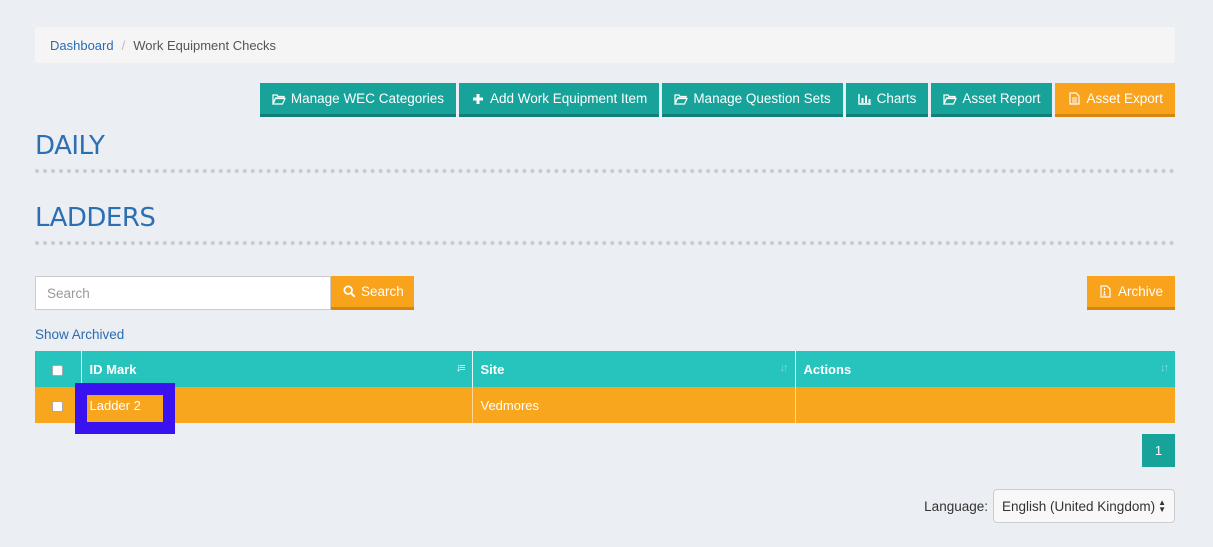 This screenshot has height=547, width=1213. What do you see at coordinates (896, 98) in the screenshot?
I see `charts-label: Charts` at bounding box center [896, 98].